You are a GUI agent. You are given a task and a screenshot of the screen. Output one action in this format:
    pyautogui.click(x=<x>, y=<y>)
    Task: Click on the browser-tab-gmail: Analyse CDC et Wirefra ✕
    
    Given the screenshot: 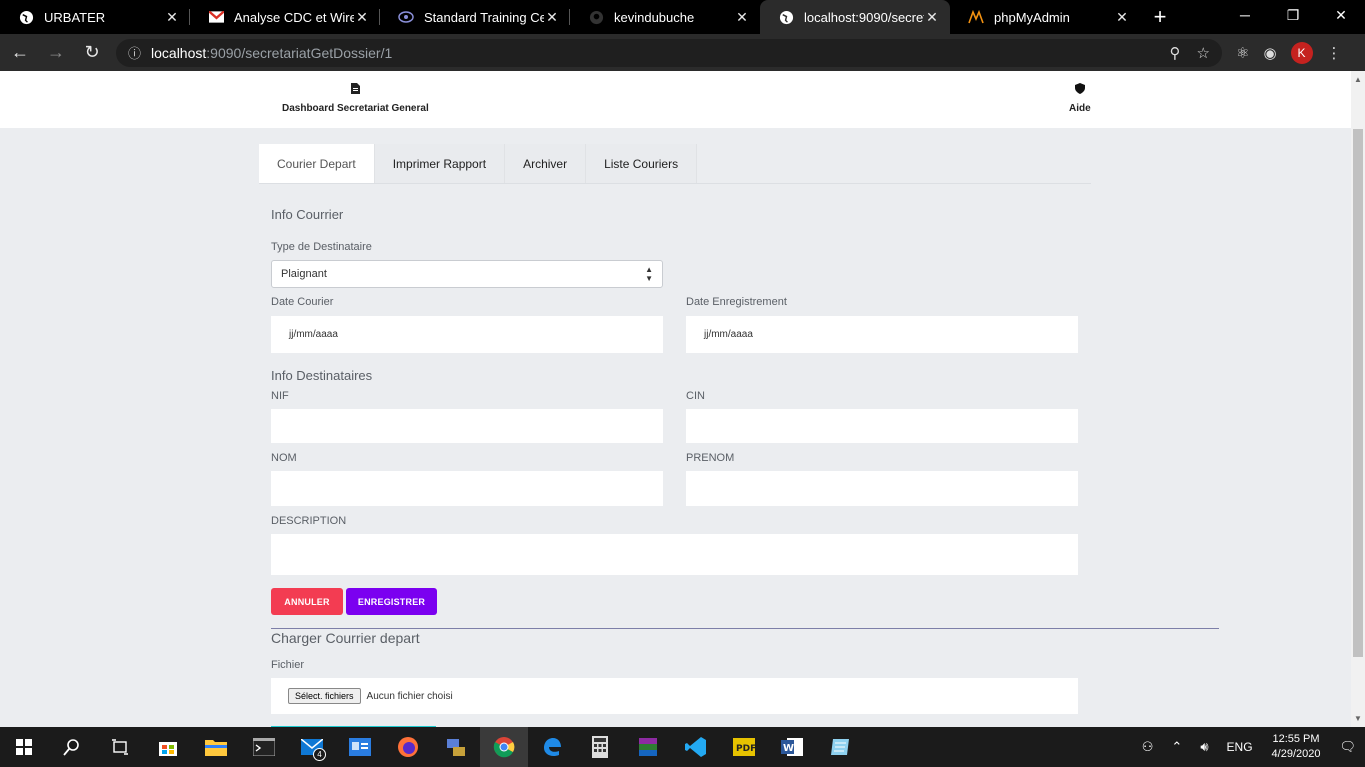 What is the action you would take?
    pyautogui.click(x=285, y=17)
    